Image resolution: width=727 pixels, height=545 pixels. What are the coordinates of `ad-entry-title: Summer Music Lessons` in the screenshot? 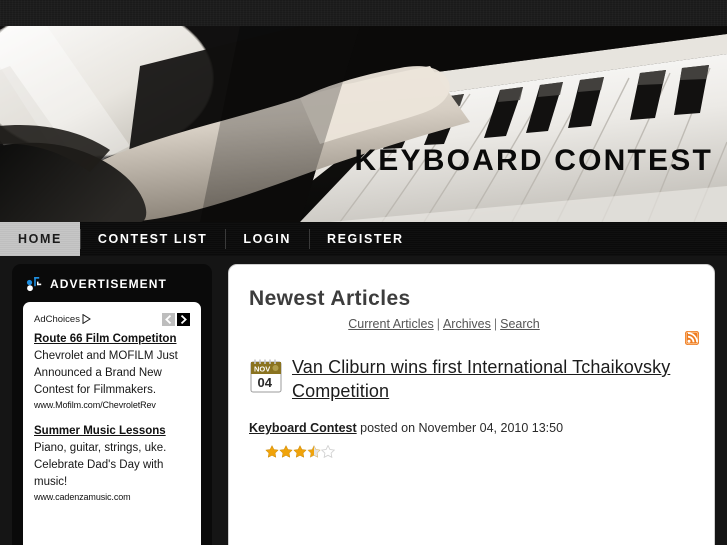 It's located at (100, 431).